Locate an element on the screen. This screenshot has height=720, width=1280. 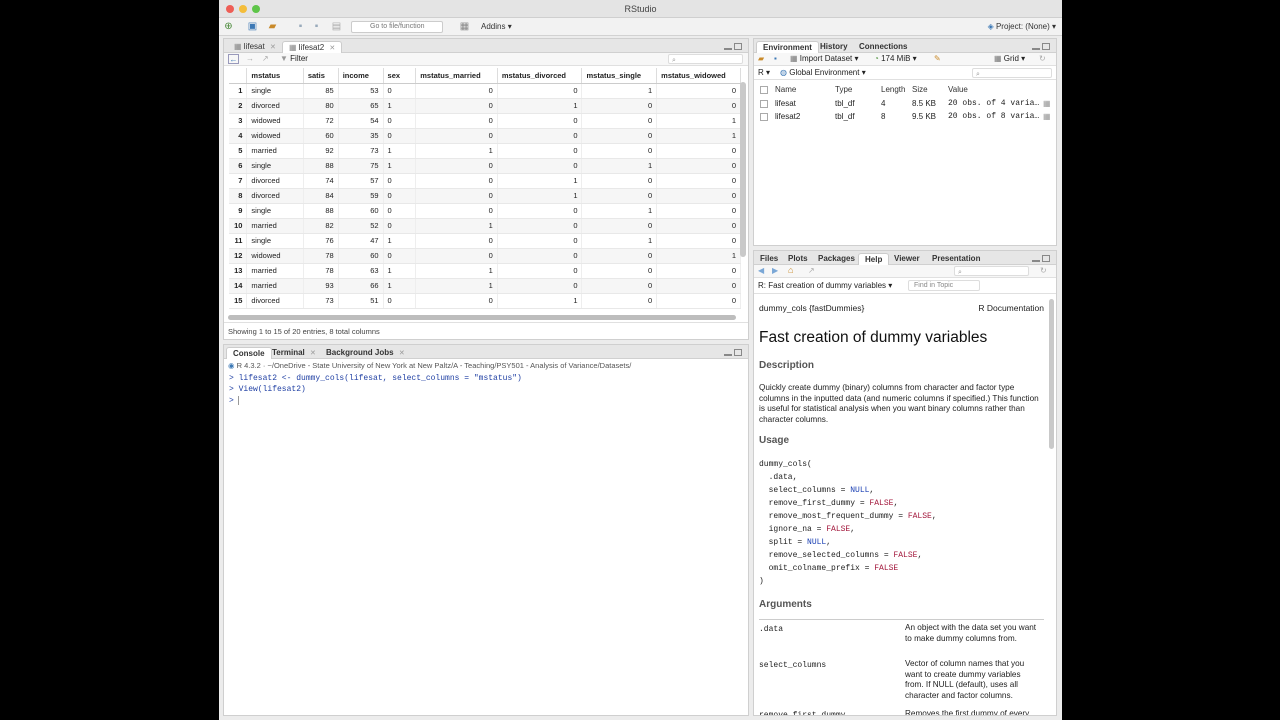
env-col-length: Length is located at coordinates (893, 89).